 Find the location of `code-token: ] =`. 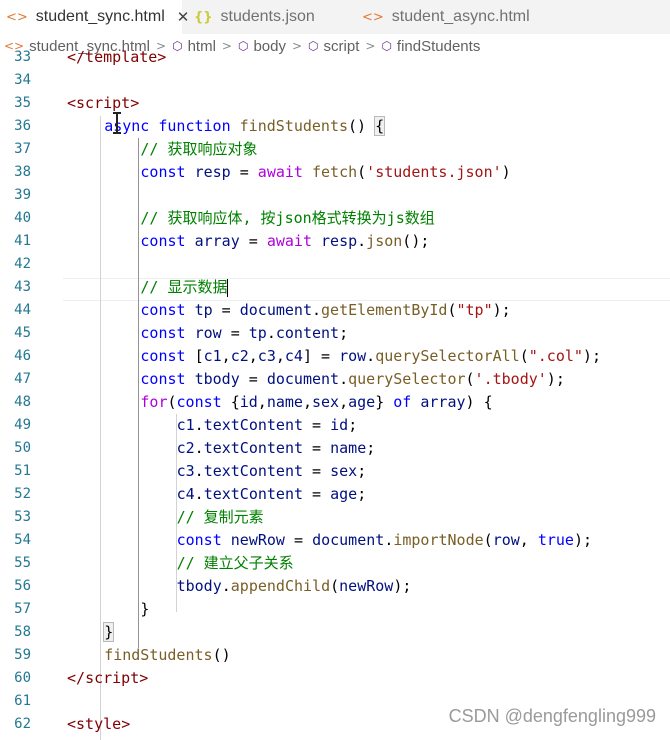

code-token: ] = is located at coordinates (321, 356).